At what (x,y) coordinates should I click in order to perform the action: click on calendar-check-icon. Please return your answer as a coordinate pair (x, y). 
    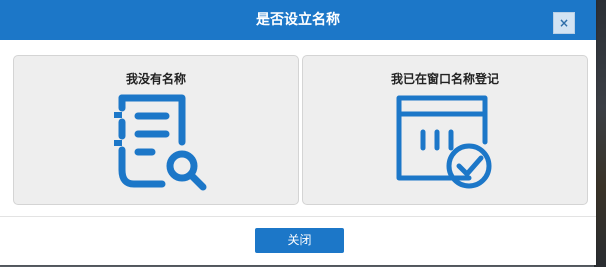
    Looking at the image, I should click on (444, 142).